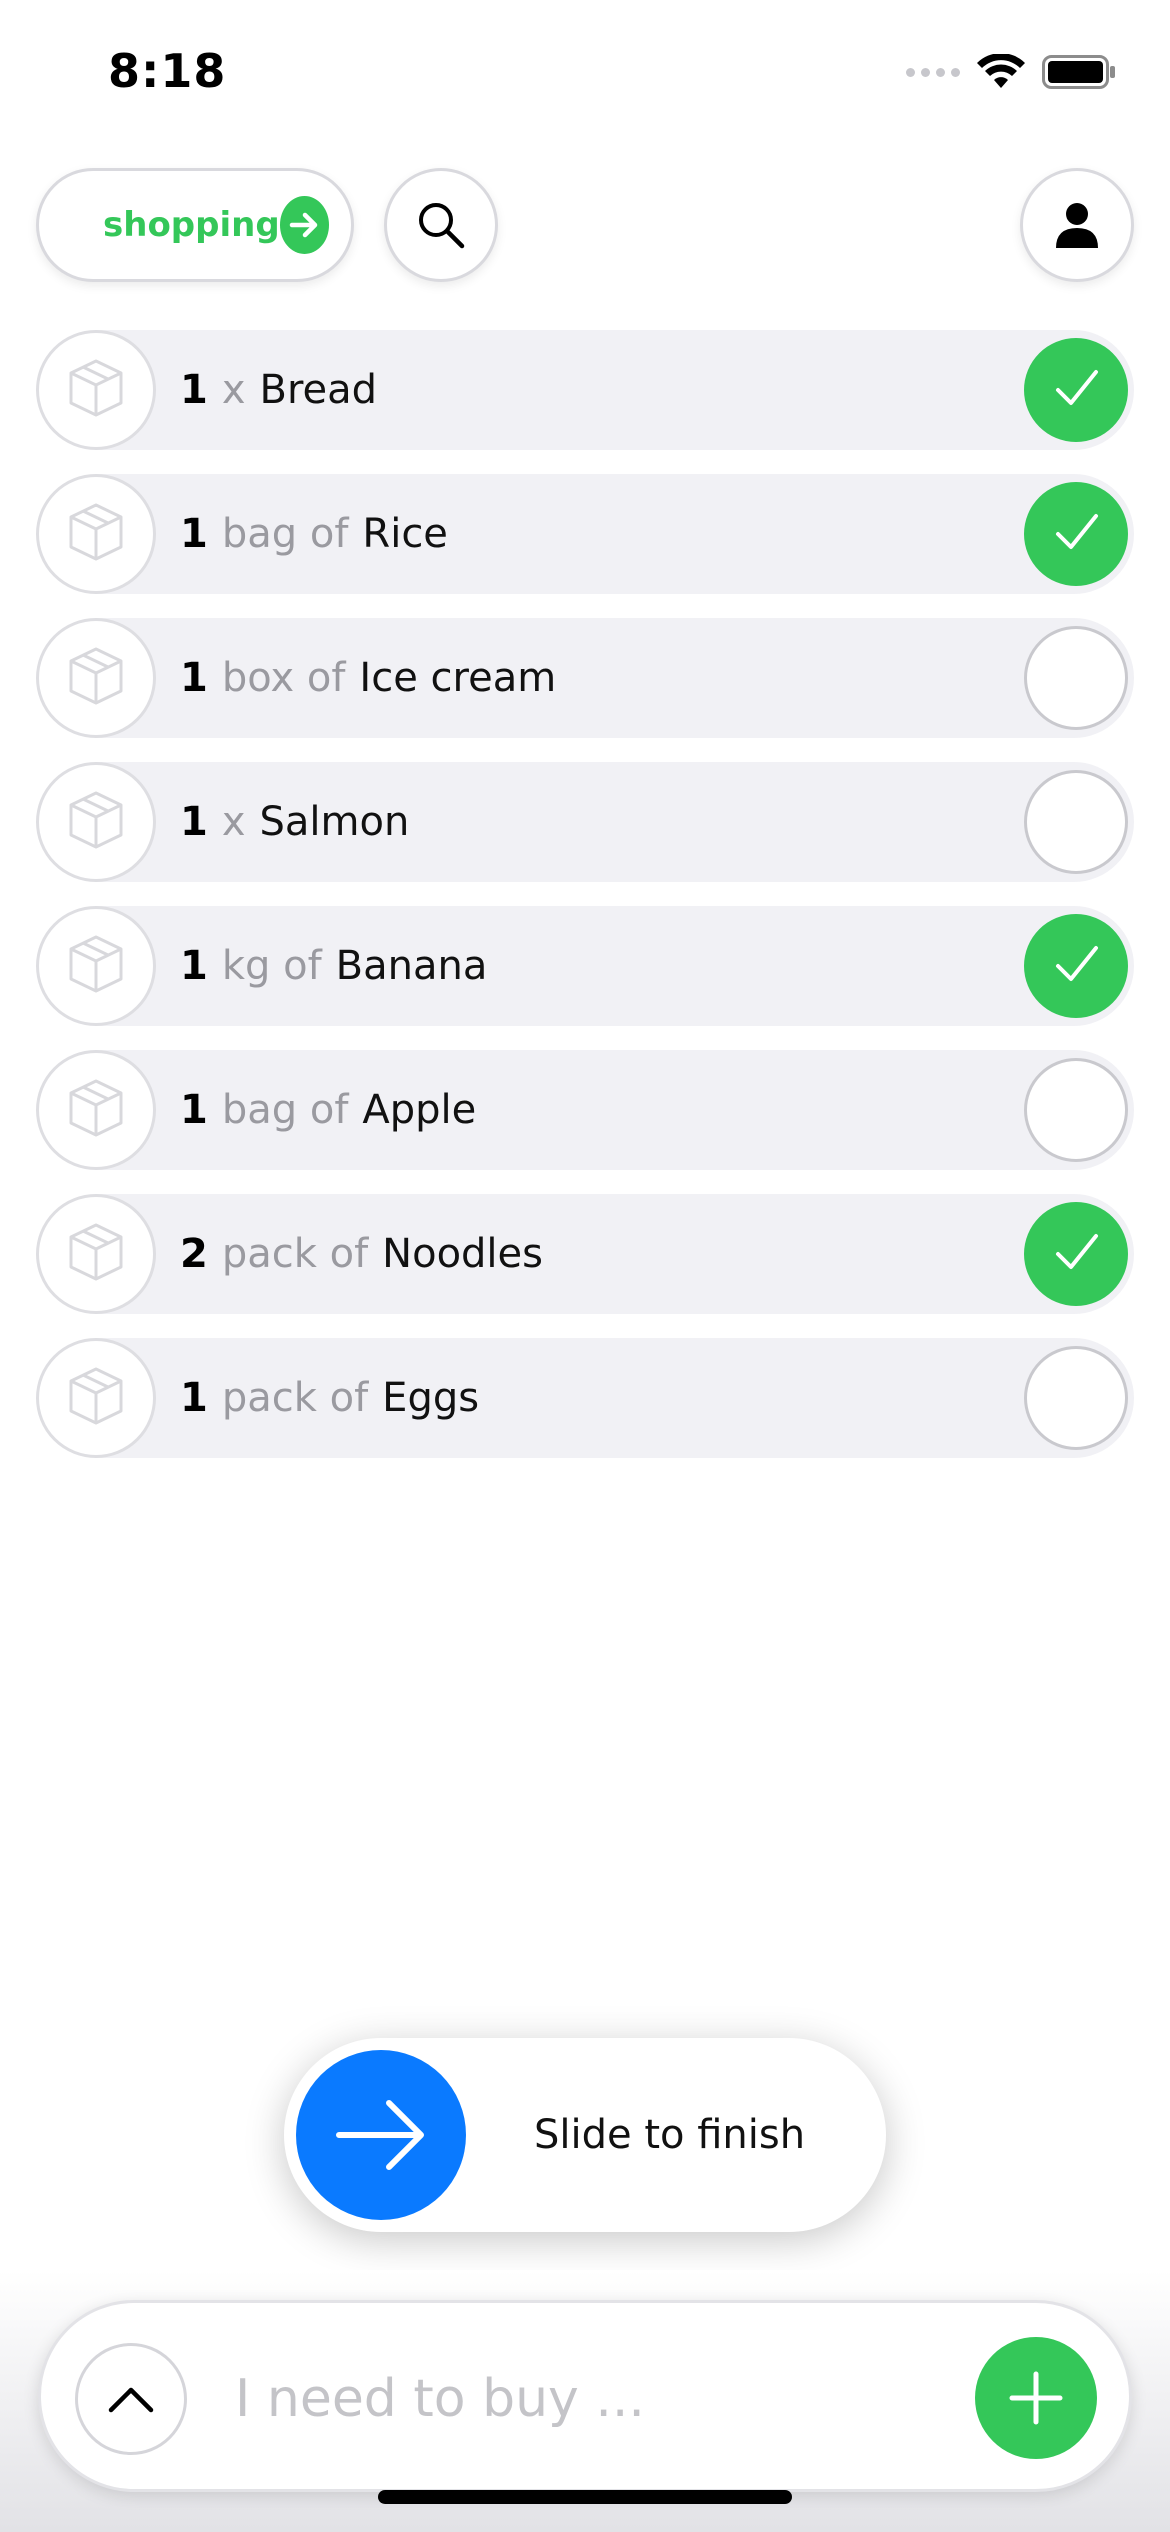 The width and height of the screenshot is (1170, 2532). Describe the element at coordinates (419, 1110) in the screenshot. I see `item-name: Apple` at that location.